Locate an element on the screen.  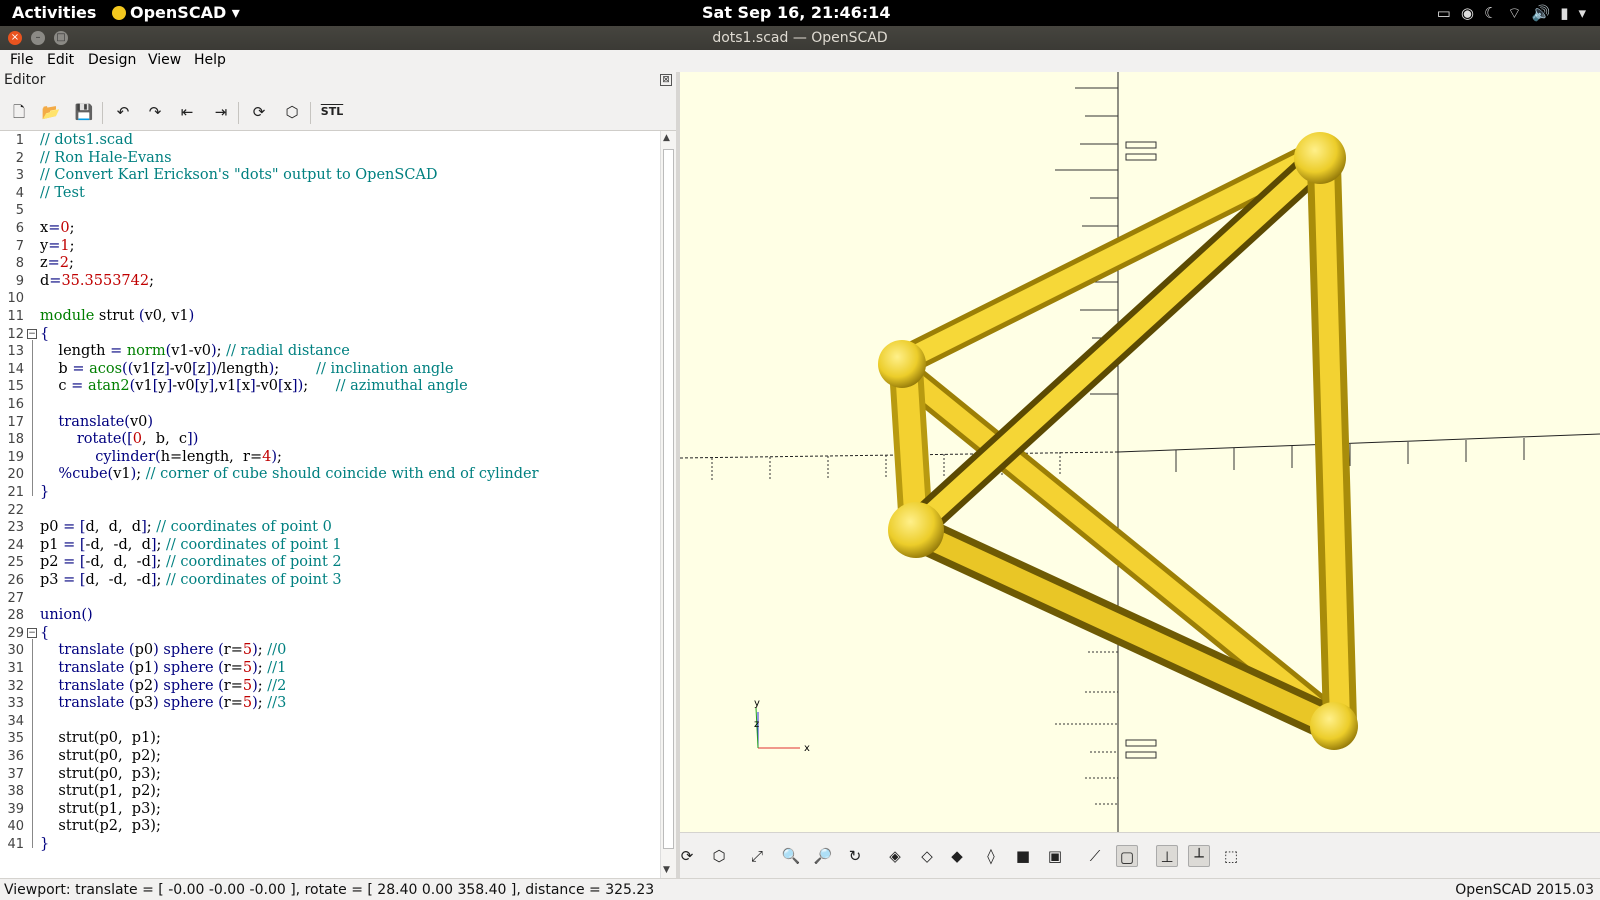
code-line: translate (p0) sphere (r=5); //0 is located at coordinates (163, 650).